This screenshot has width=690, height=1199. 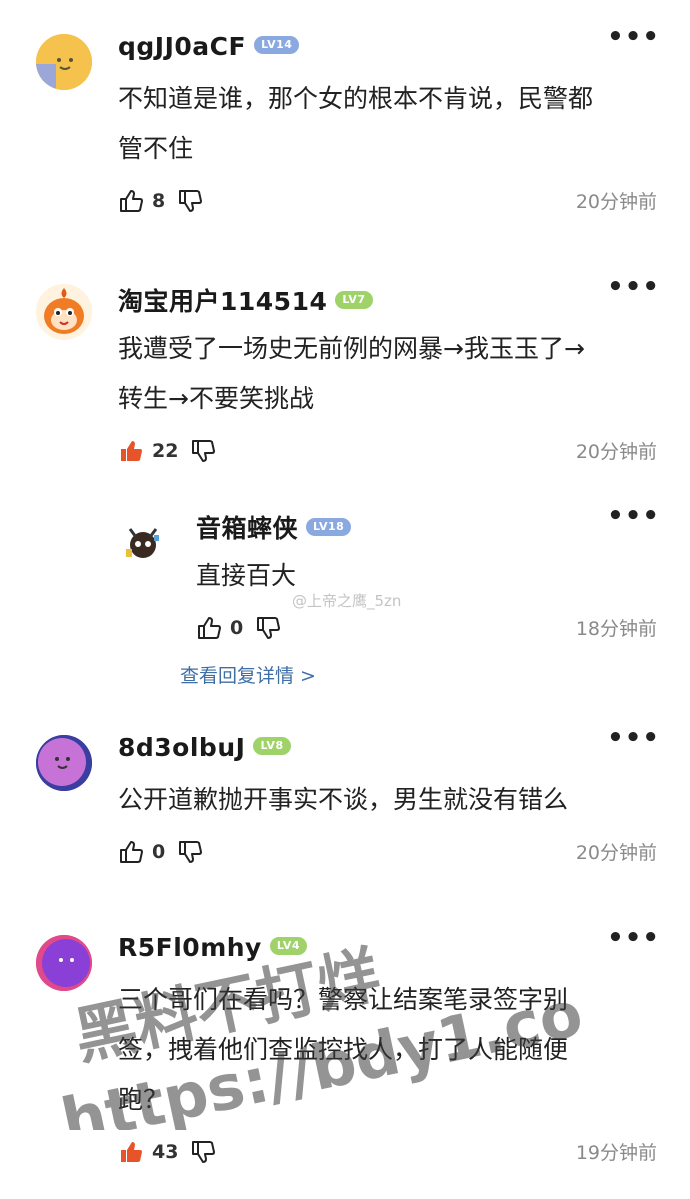 I want to click on comment-actions: 43, so click(x=167, y=1152).